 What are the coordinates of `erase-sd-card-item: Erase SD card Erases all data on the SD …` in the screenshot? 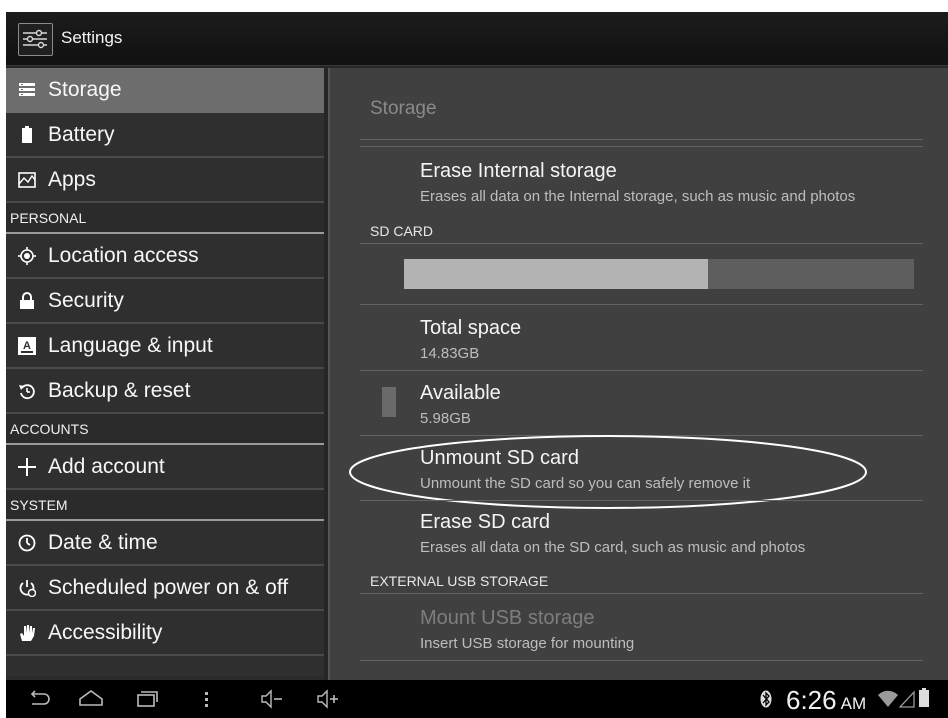 It's located at (612, 533).